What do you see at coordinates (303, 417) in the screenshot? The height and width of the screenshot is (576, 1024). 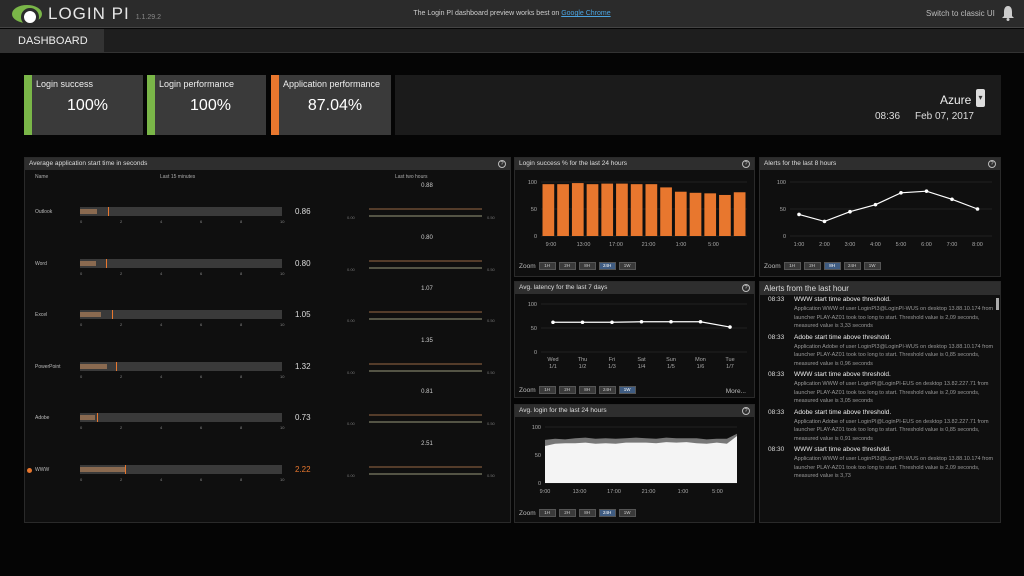 I see `app-value: 0.73` at bounding box center [303, 417].